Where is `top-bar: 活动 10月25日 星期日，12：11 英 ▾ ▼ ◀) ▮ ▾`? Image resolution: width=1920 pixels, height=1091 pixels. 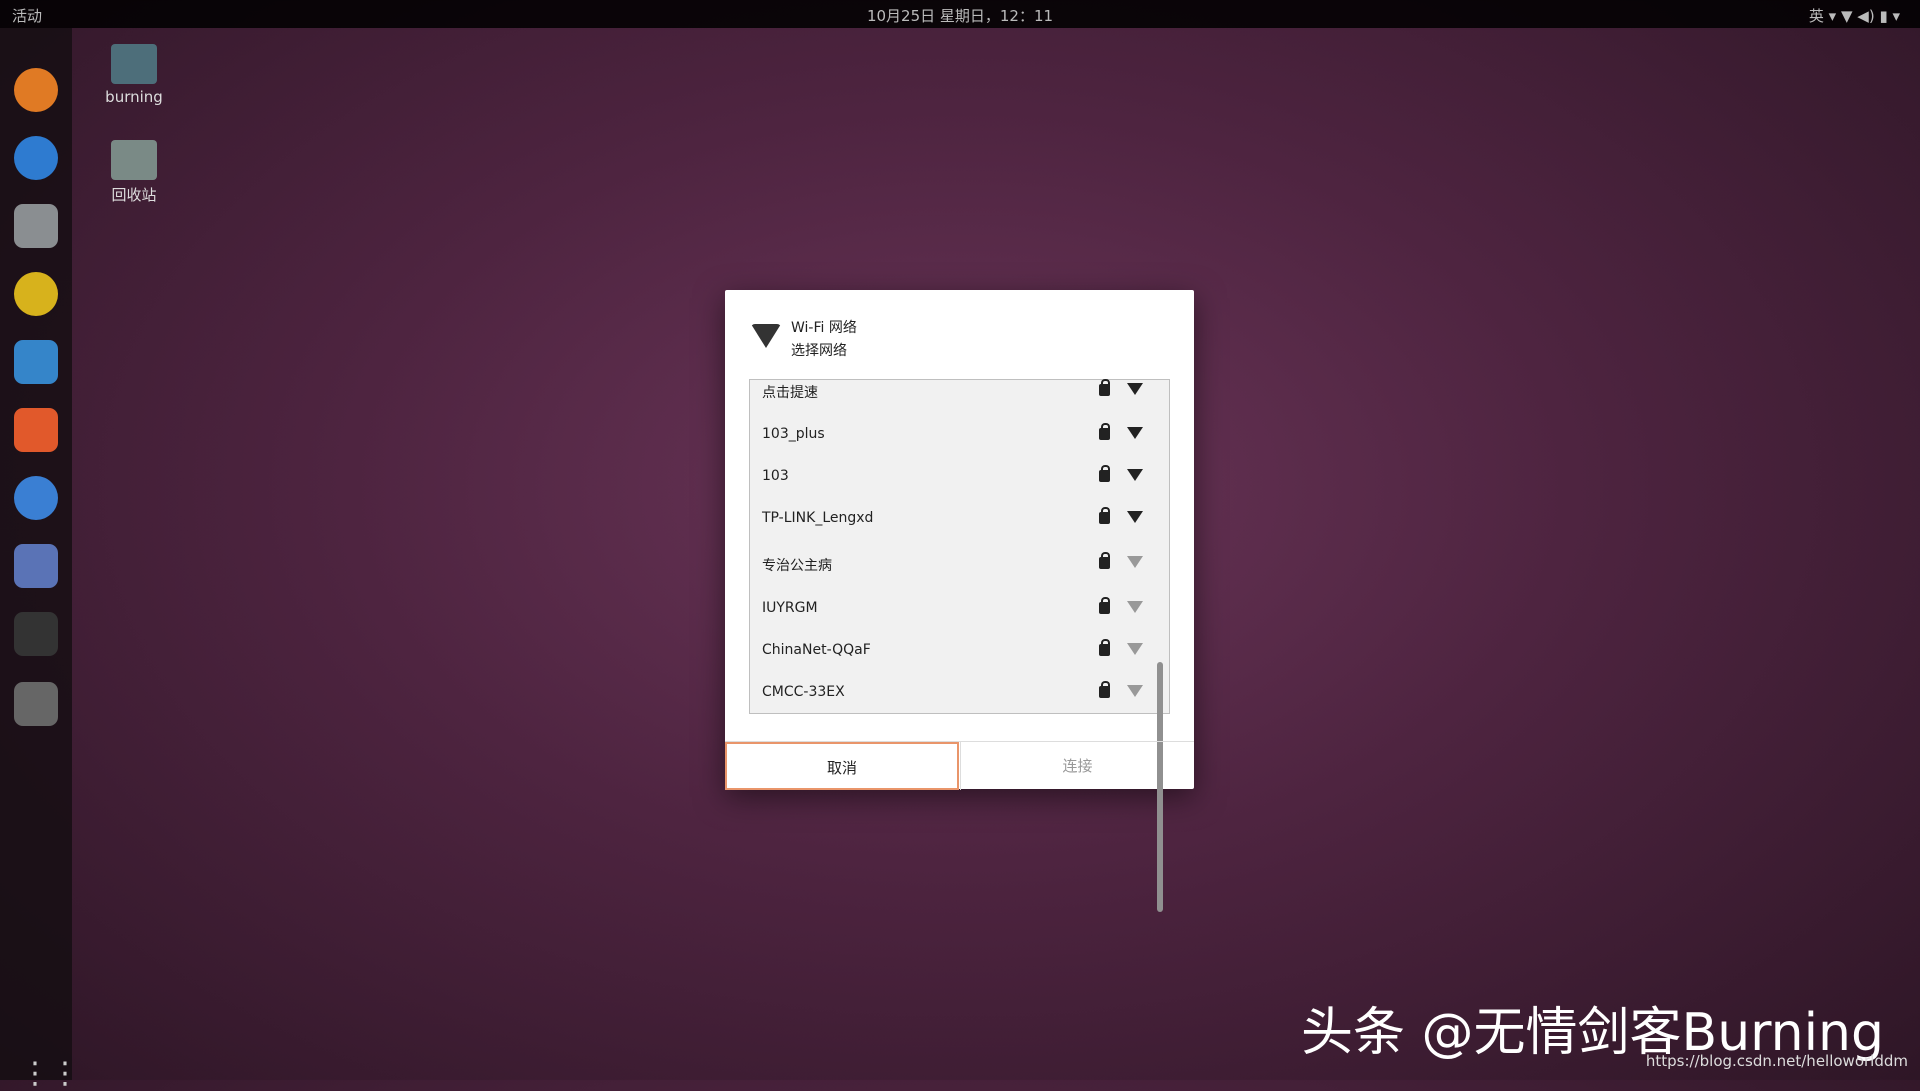 top-bar: 活动 10月25日 星期日，12：11 英 ▾ ▼ ◀) ▮ ▾ is located at coordinates (960, 14).